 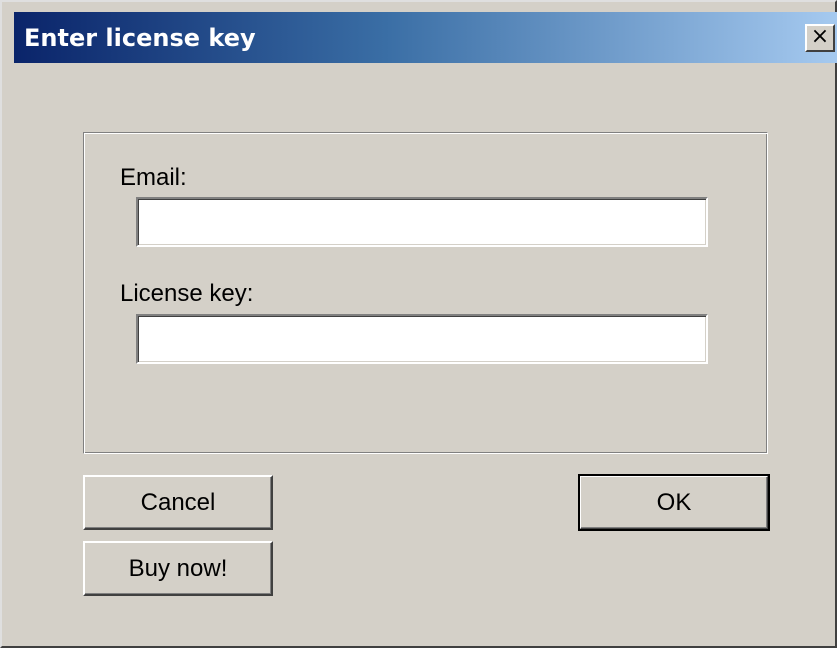 I want to click on email-field, so click(x=422, y=222).